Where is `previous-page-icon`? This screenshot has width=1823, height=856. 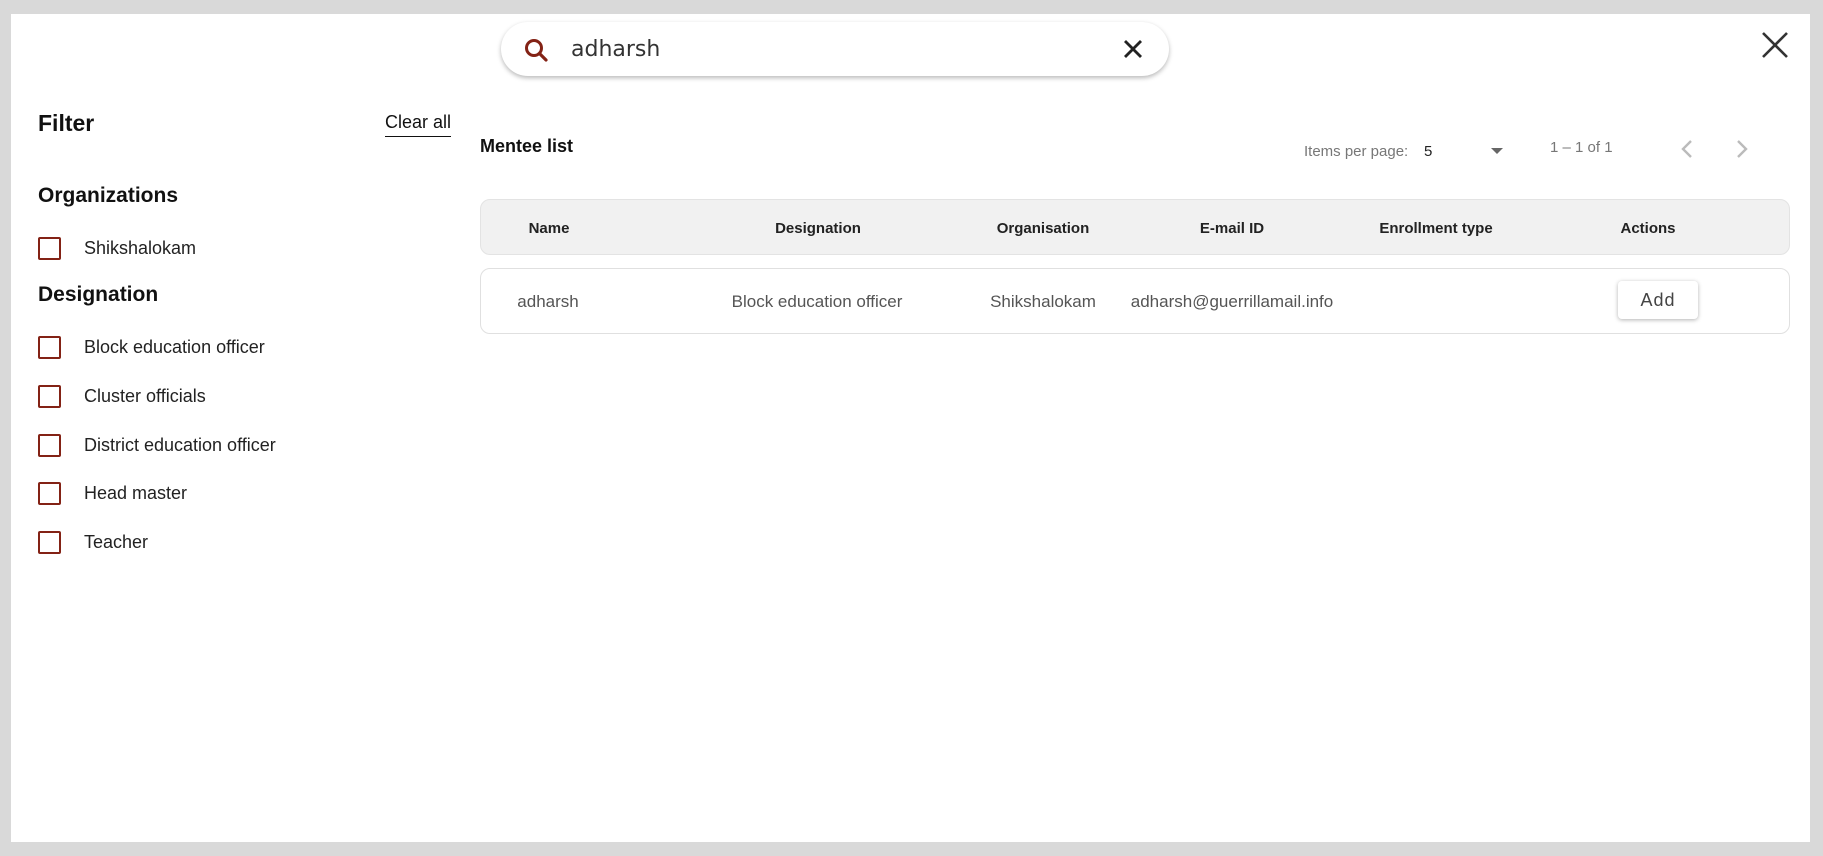 previous-page-icon is located at coordinates (1688, 149).